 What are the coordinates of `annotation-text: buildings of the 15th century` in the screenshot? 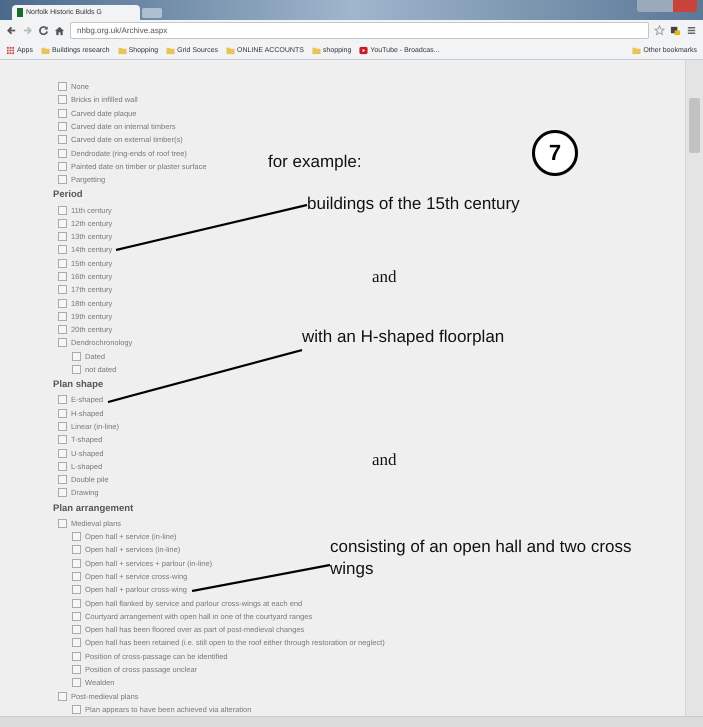 It's located at (414, 204).